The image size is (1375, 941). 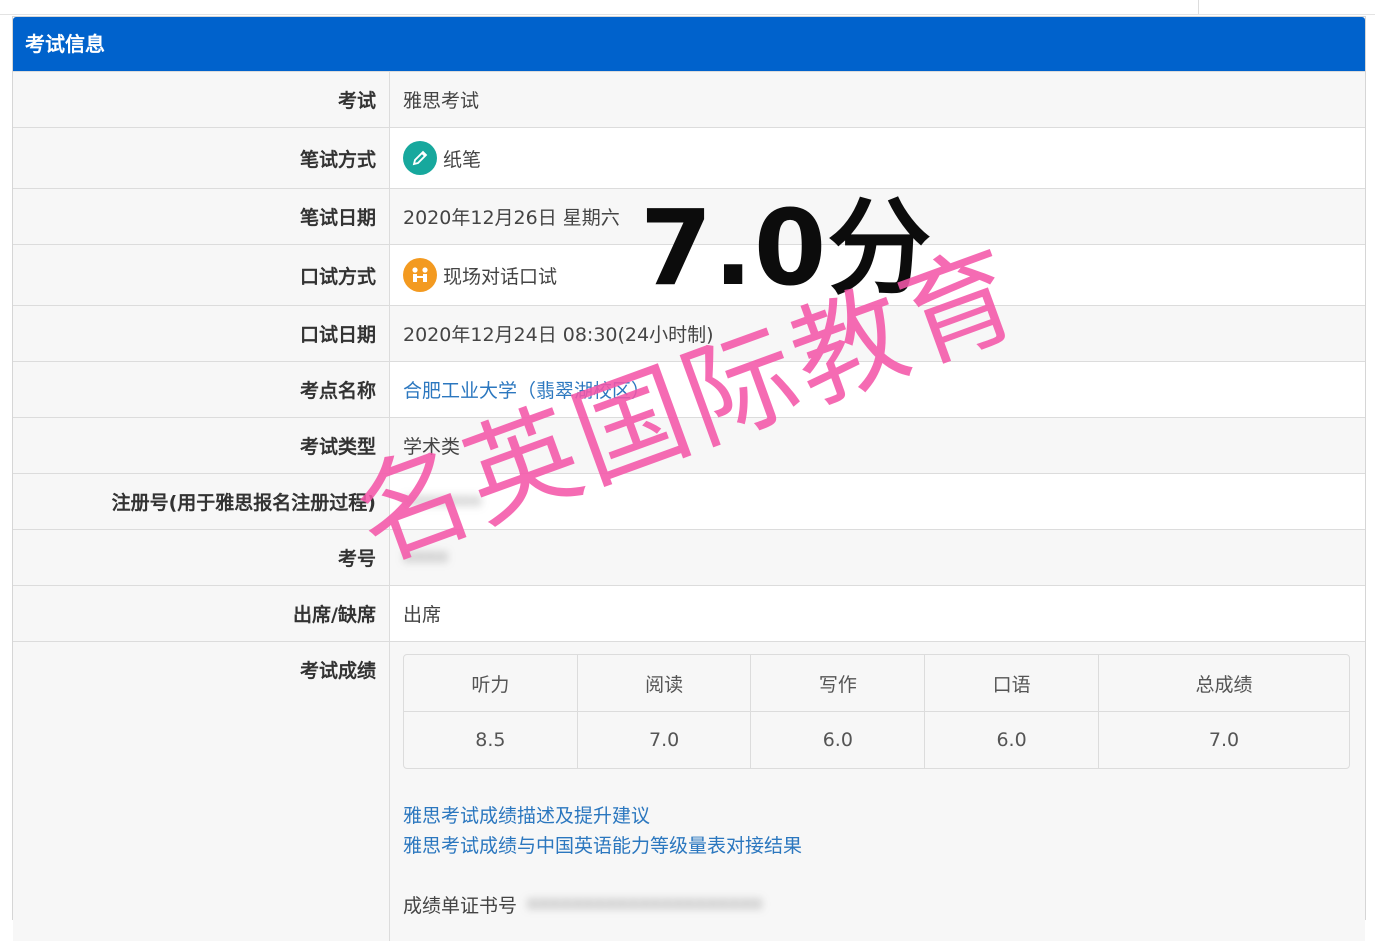 I want to click on score-value-writing: 6.0, so click(x=838, y=739).